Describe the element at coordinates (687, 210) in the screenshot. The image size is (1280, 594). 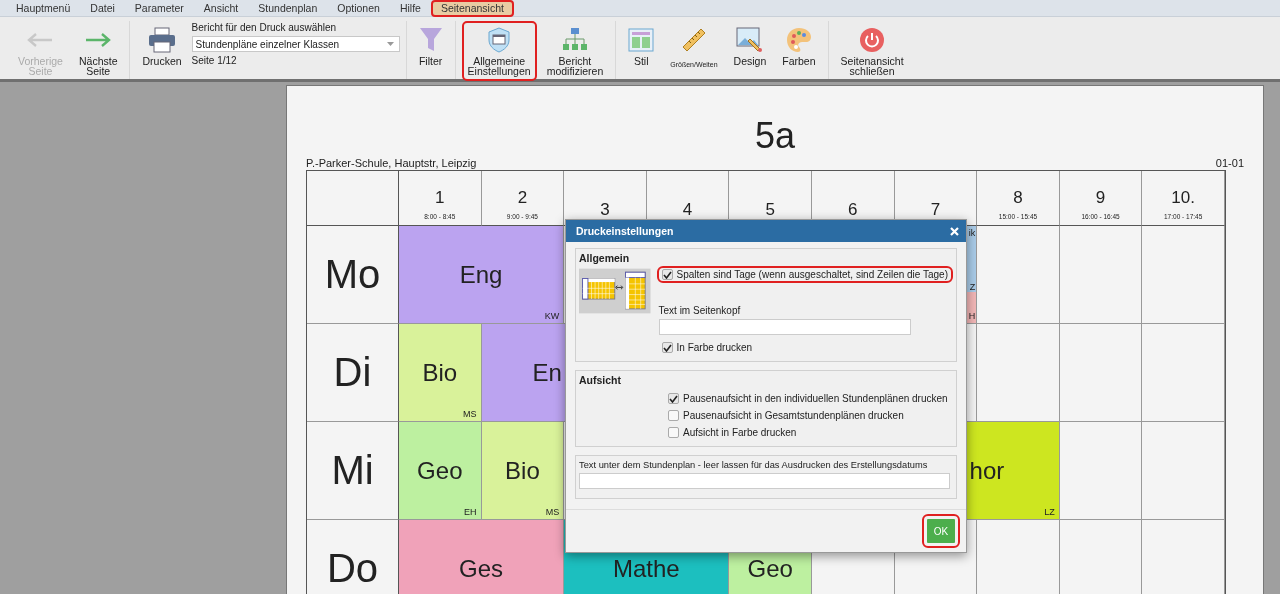
I see `period-number: 4` at that location.